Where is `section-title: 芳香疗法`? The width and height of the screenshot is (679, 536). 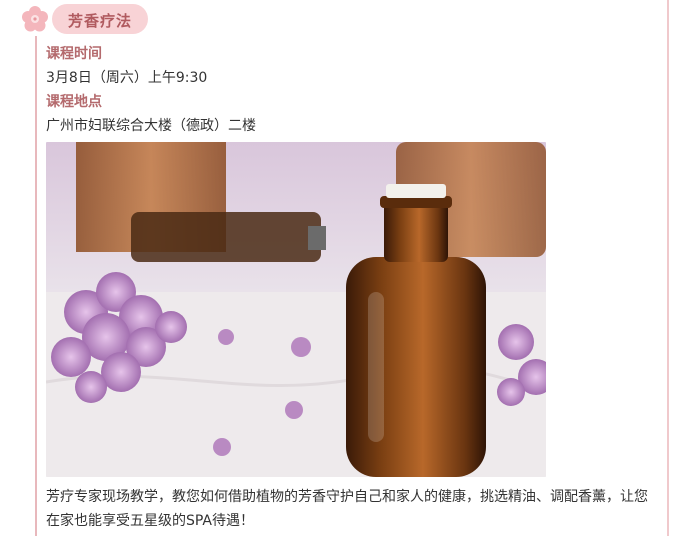 section-title: 芳香疗法 is located at coordinates (100, 21).